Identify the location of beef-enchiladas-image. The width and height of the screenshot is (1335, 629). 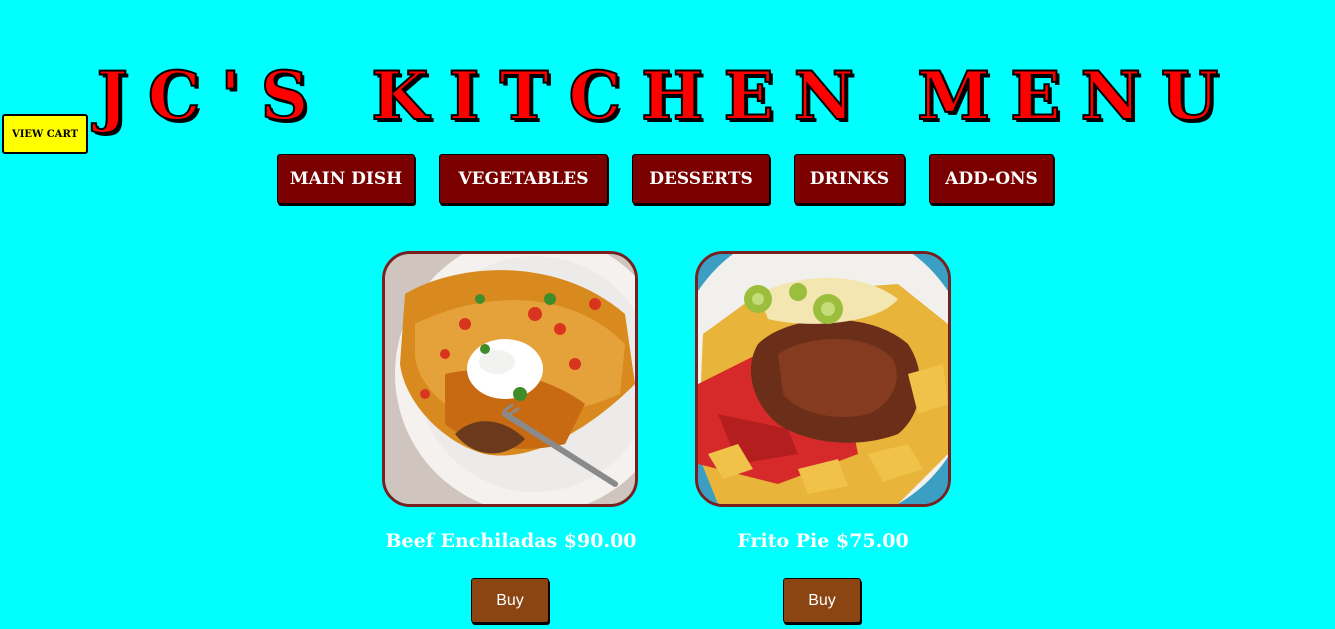
(510, 379).